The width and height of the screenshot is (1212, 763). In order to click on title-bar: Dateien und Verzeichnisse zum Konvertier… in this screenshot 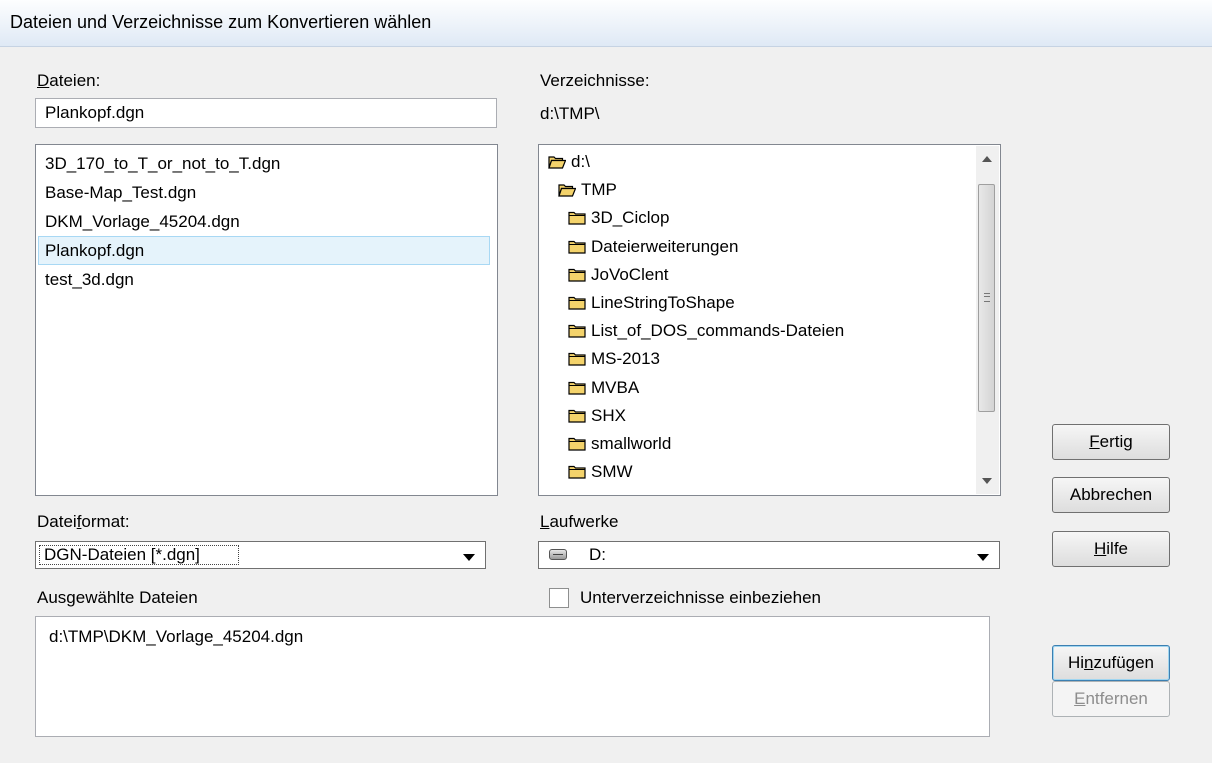, I will do `click(606, 23)`.